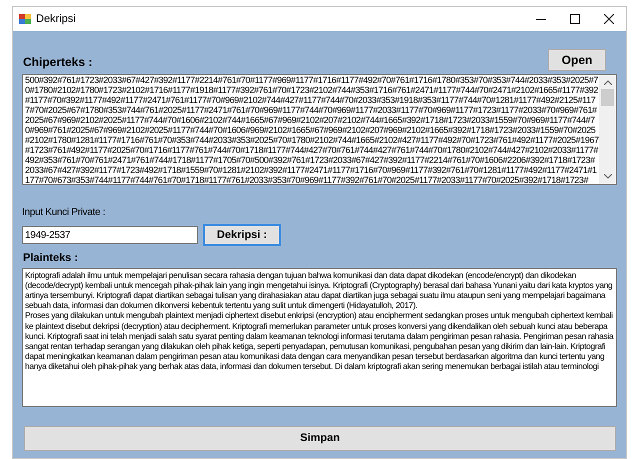 Image resolution: width=632 pixels, height=459 pixels. I want to click on ciphertext-label: Chiperteks :, so click(57, 62).